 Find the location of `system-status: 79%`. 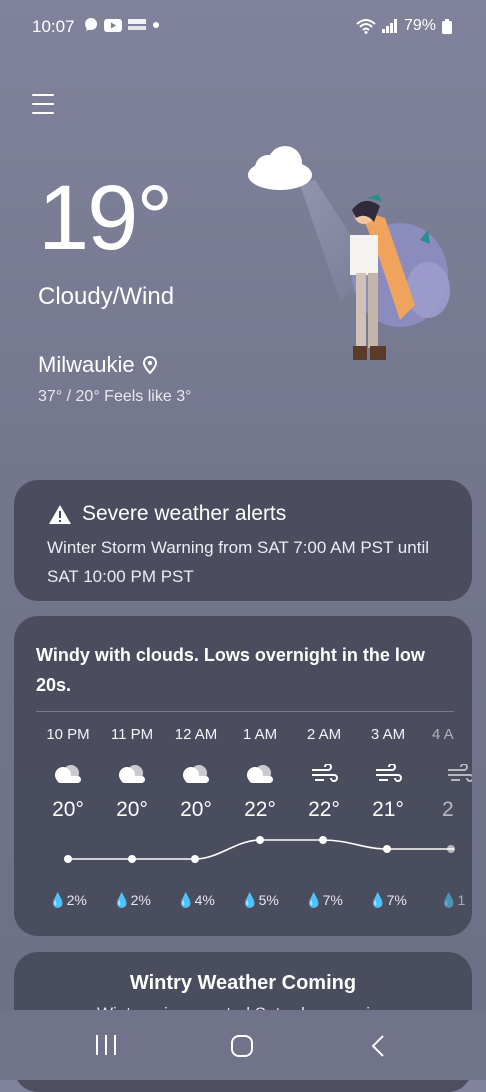

system-status: 79% is located at coordinates (404, 26).